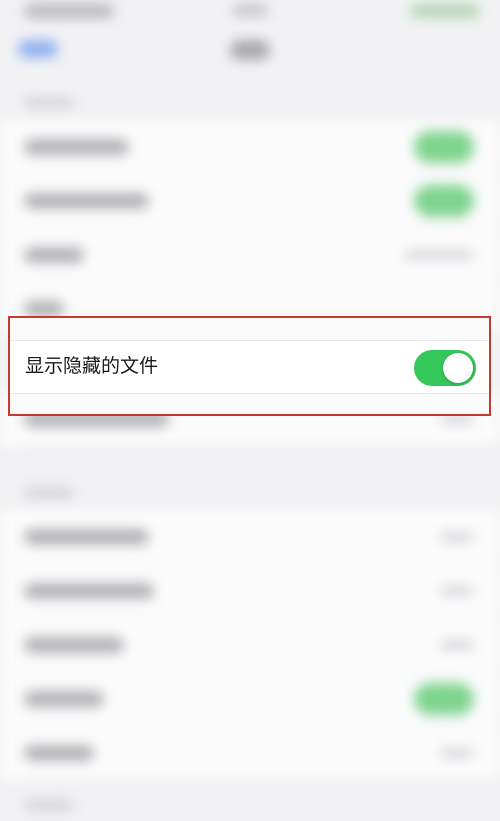 The image size is (500, 821). I want to click on status-bar, so click(250, 14).